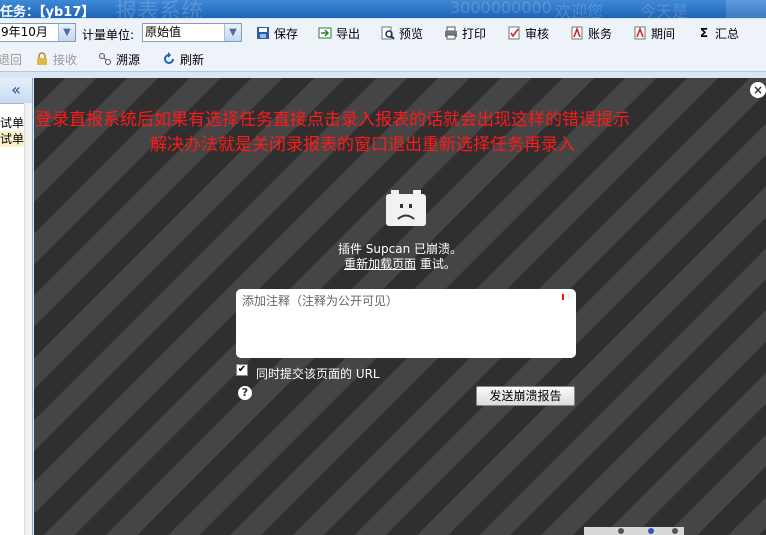  I want to click on save-icon, so click(263, 33).